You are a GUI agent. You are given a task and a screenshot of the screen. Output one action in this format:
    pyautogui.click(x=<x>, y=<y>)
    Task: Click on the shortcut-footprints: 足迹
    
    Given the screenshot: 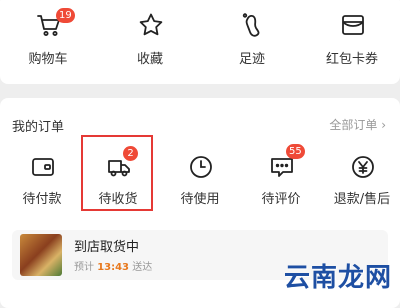 What is the action you would take?
    pyautogui.click(x=252, y=42)
    